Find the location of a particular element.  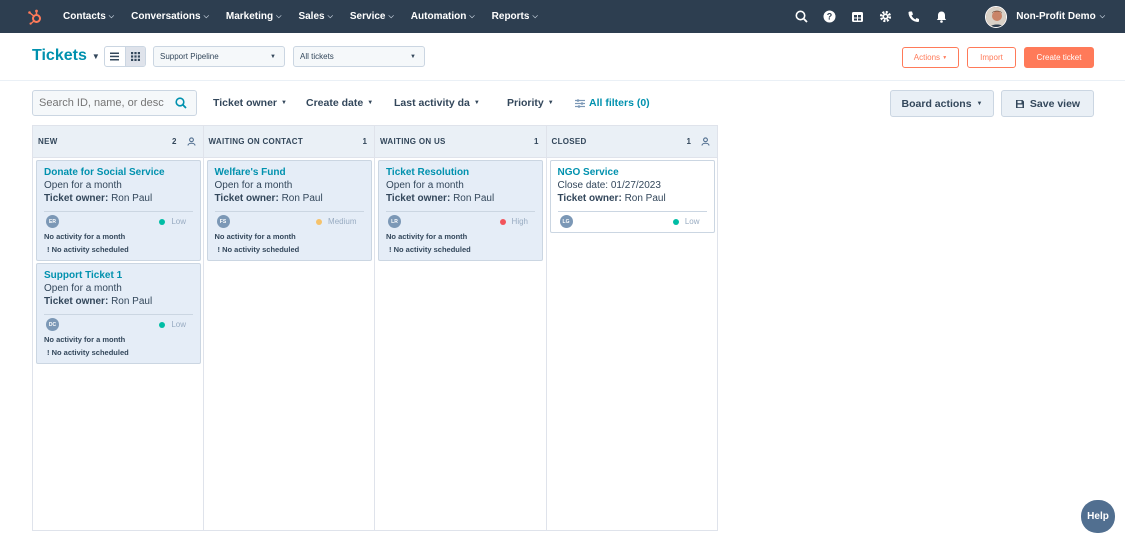

notifications-bell-icon is located at coordinates (941, 17).